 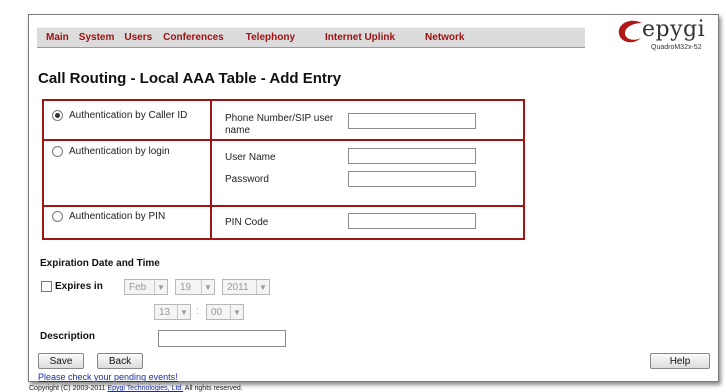 I want to click on expires-checkbox-row: Expires in, so click(x=72, y=286).